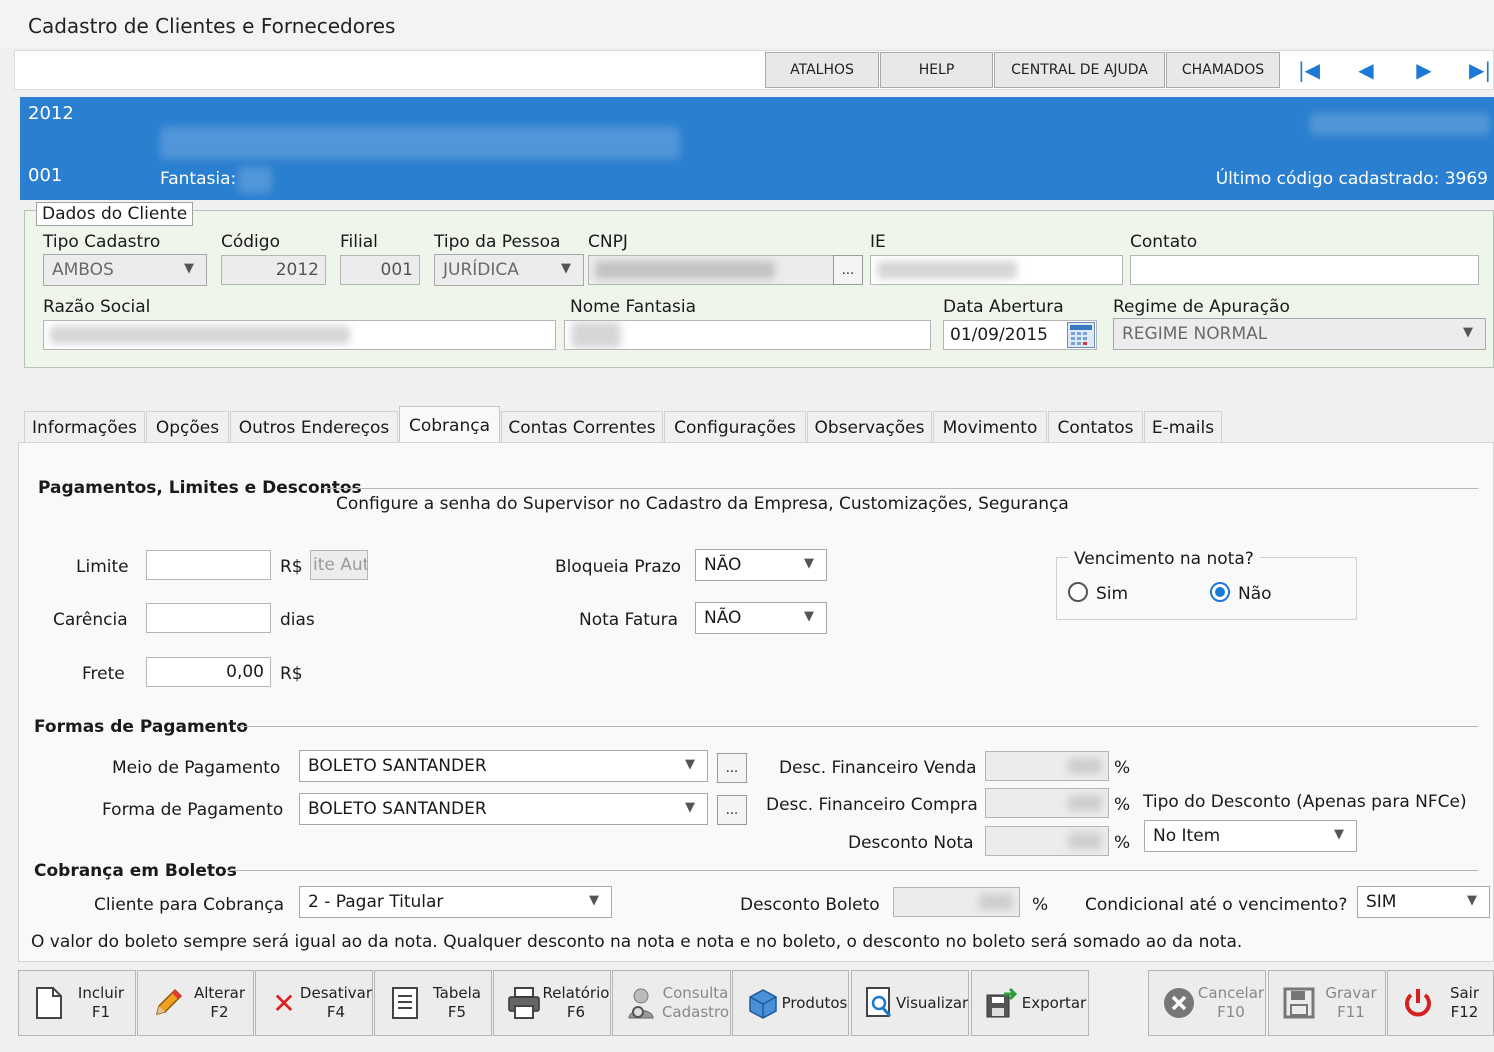  What do you see at coordinates (822, 70) in the screenshot?
I see `atalhos-button: ATALHOS` at bounding box center [822, 70].